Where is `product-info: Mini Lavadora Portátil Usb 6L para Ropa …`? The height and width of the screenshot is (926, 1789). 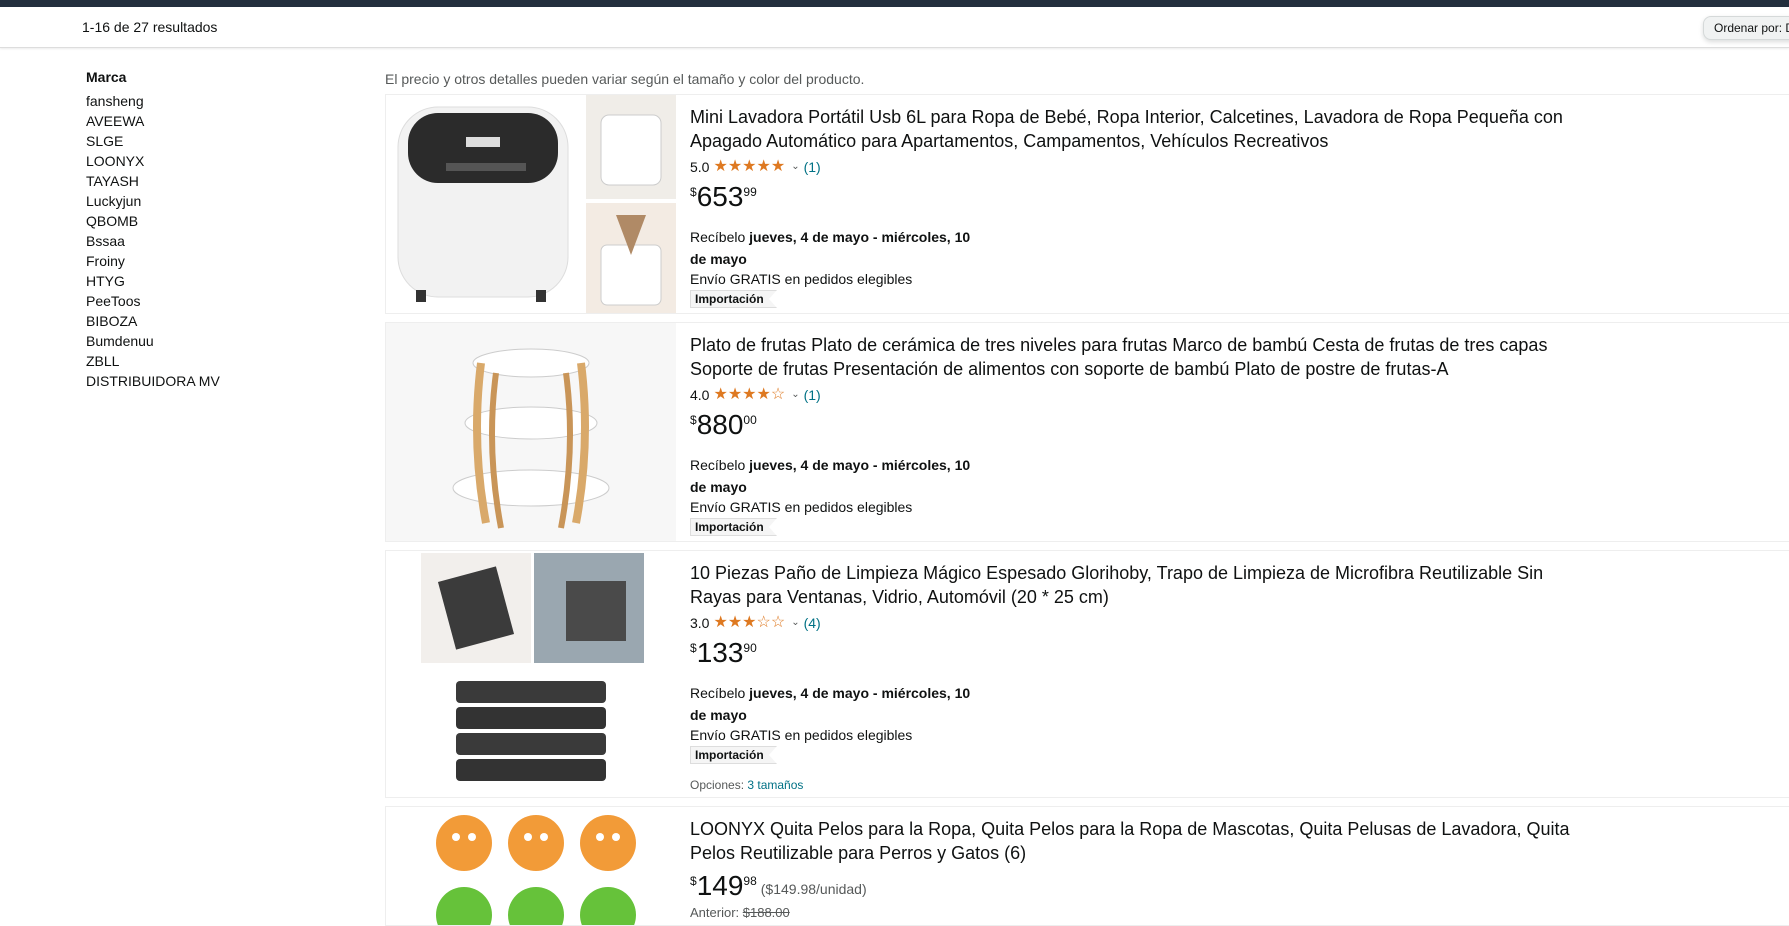 product-info: Mini Lavadora Portátil Usb 6L para Ropa … is located at coordinates (1140, 206).